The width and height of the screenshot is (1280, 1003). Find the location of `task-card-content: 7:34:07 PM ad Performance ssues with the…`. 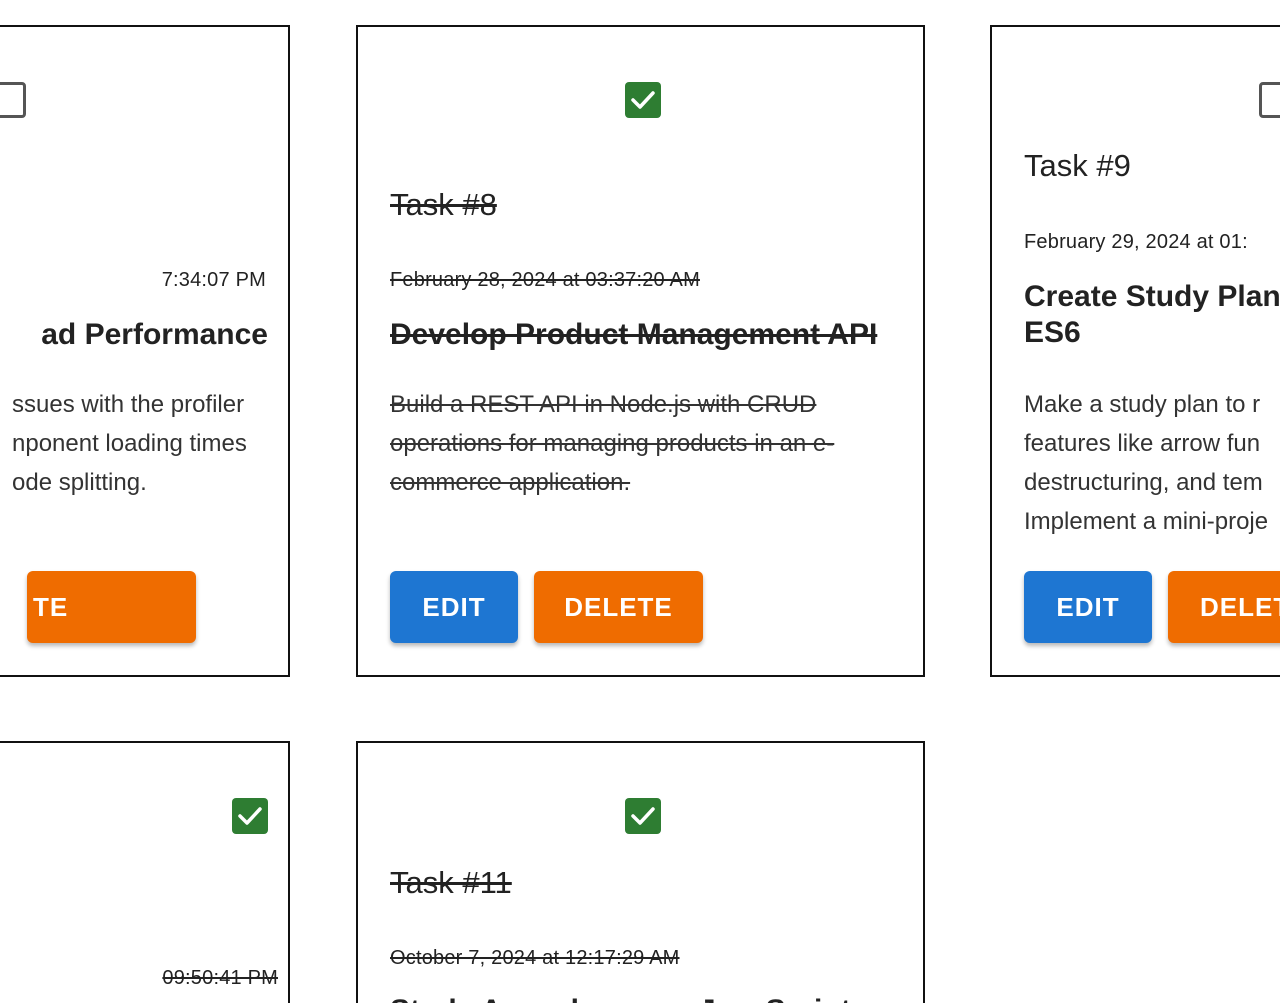

task-card-content: 7:34:07 PM ad Performance ssues with the… is located at coordinates (134, 351).